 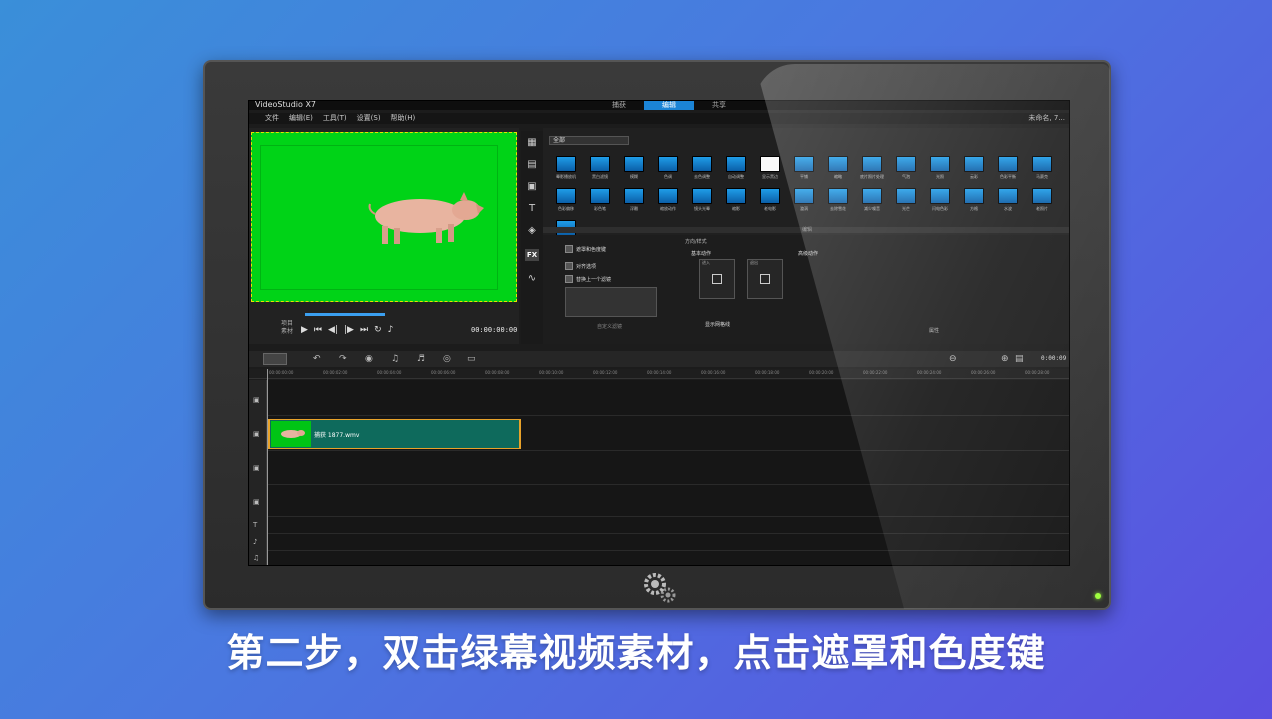 I want to click on ruler-tick-label: 00:00:16:00, so click(x=713, y=372).